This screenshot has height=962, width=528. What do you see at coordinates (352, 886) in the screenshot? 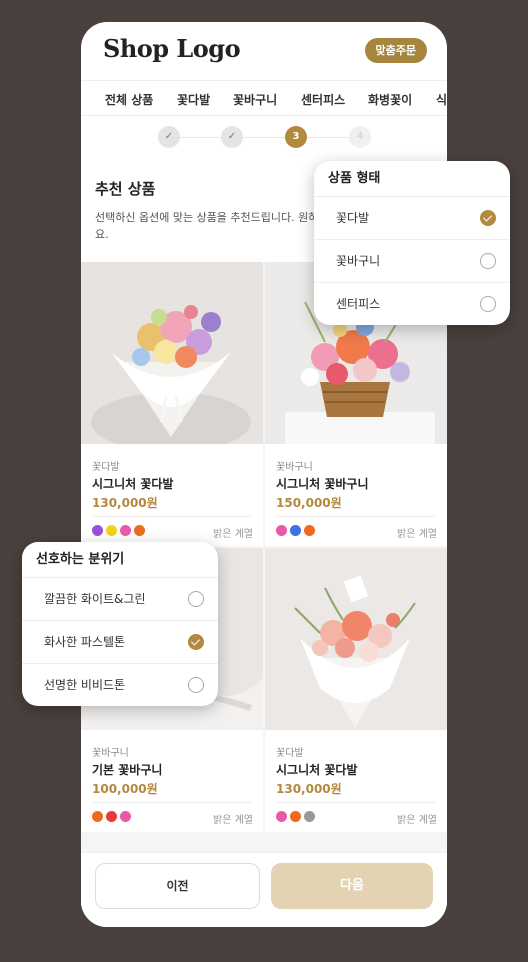
I see `next-button: 다음` at bounding box center [352, 886].